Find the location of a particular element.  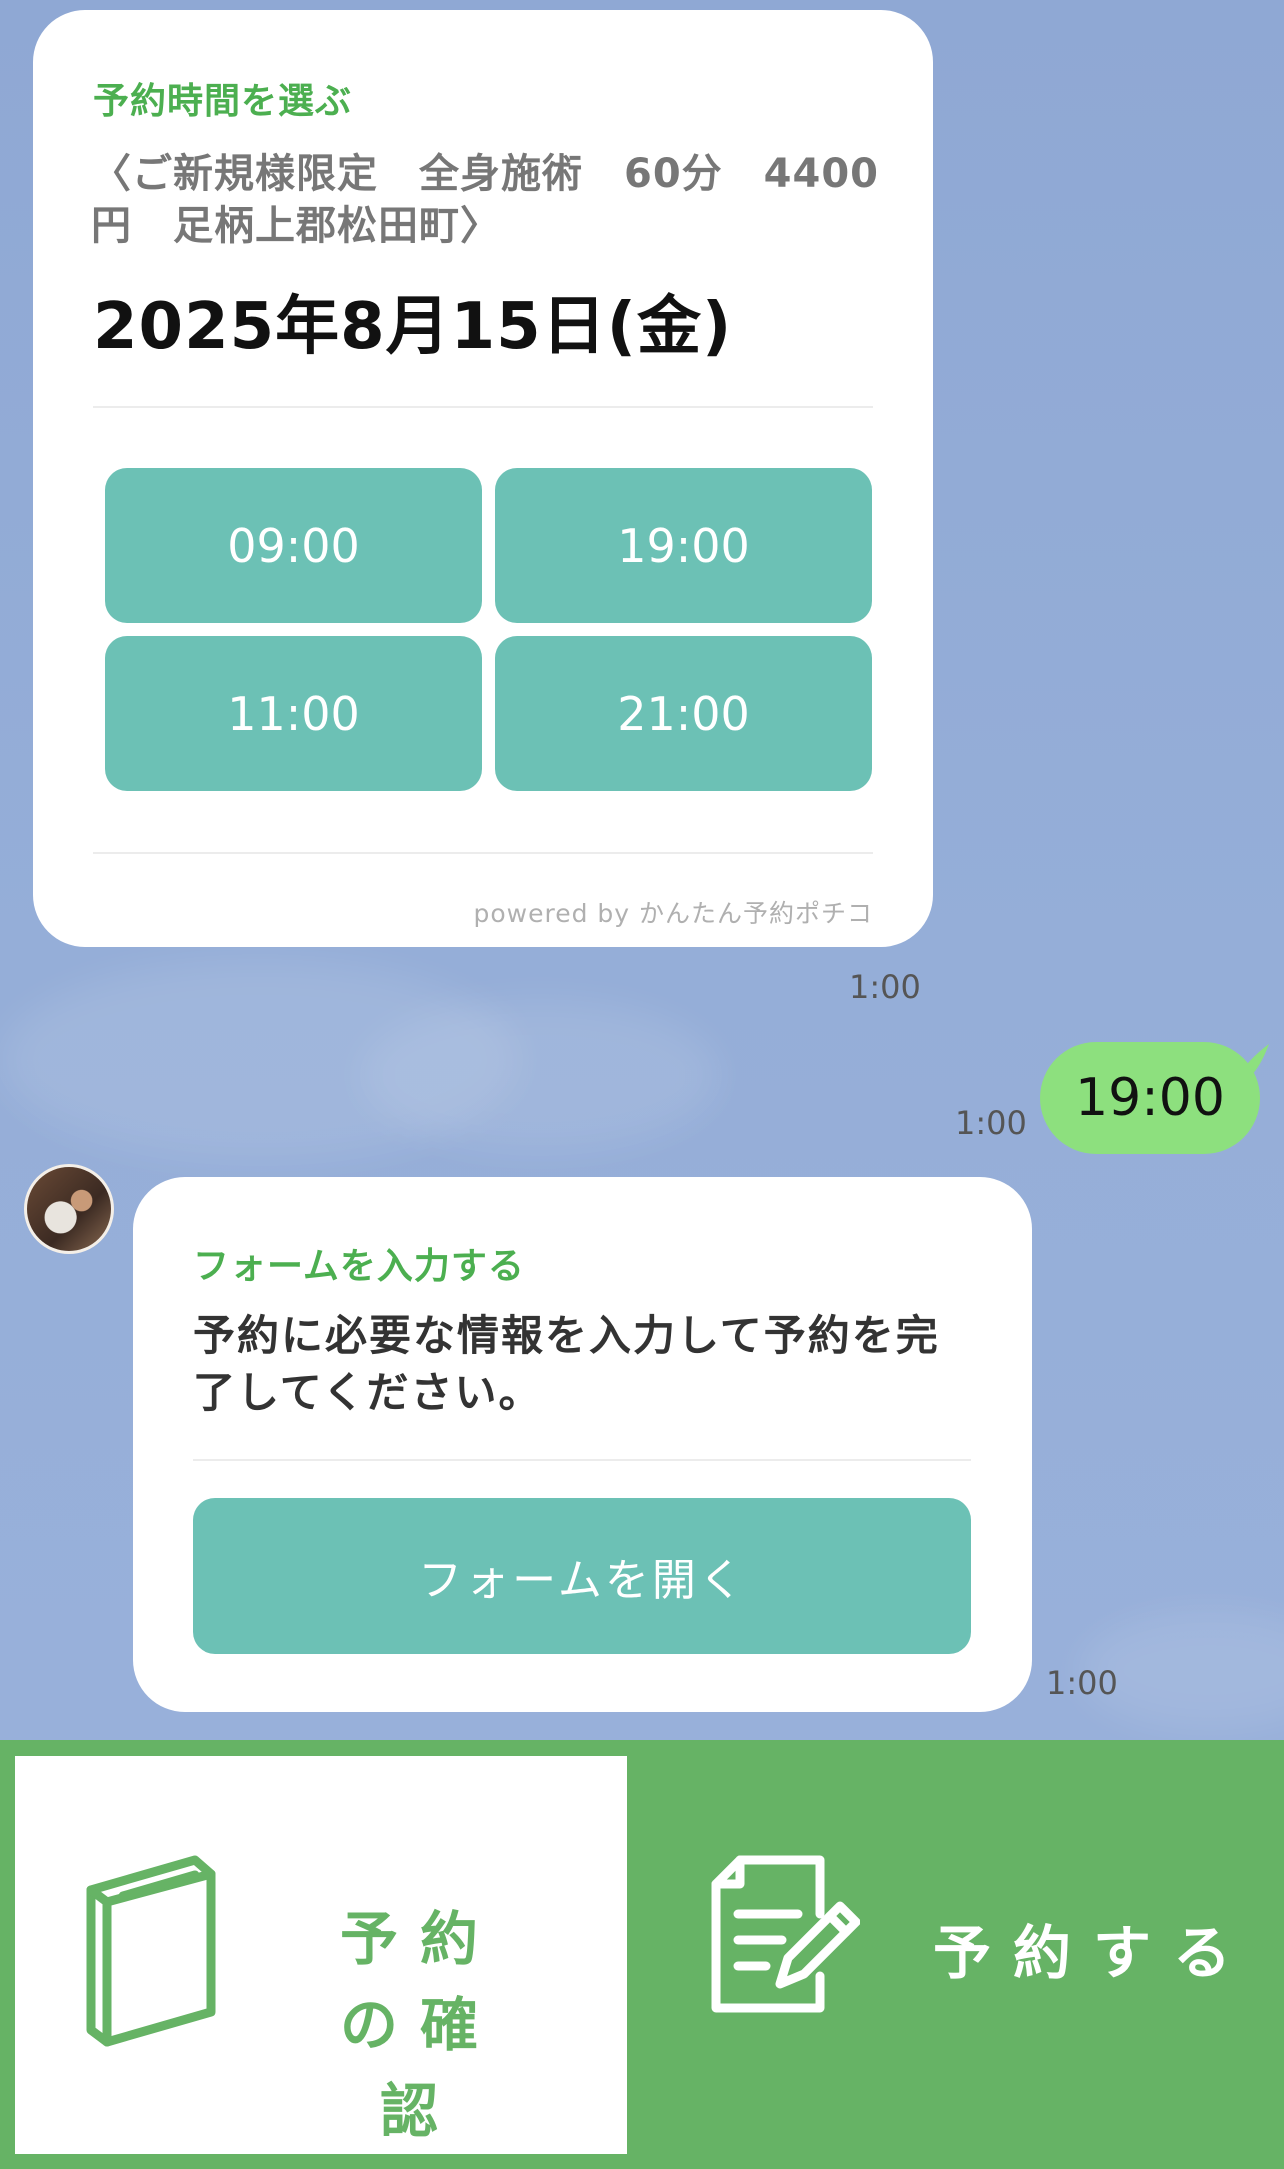

avatar is located at coordinates (69, 1209).